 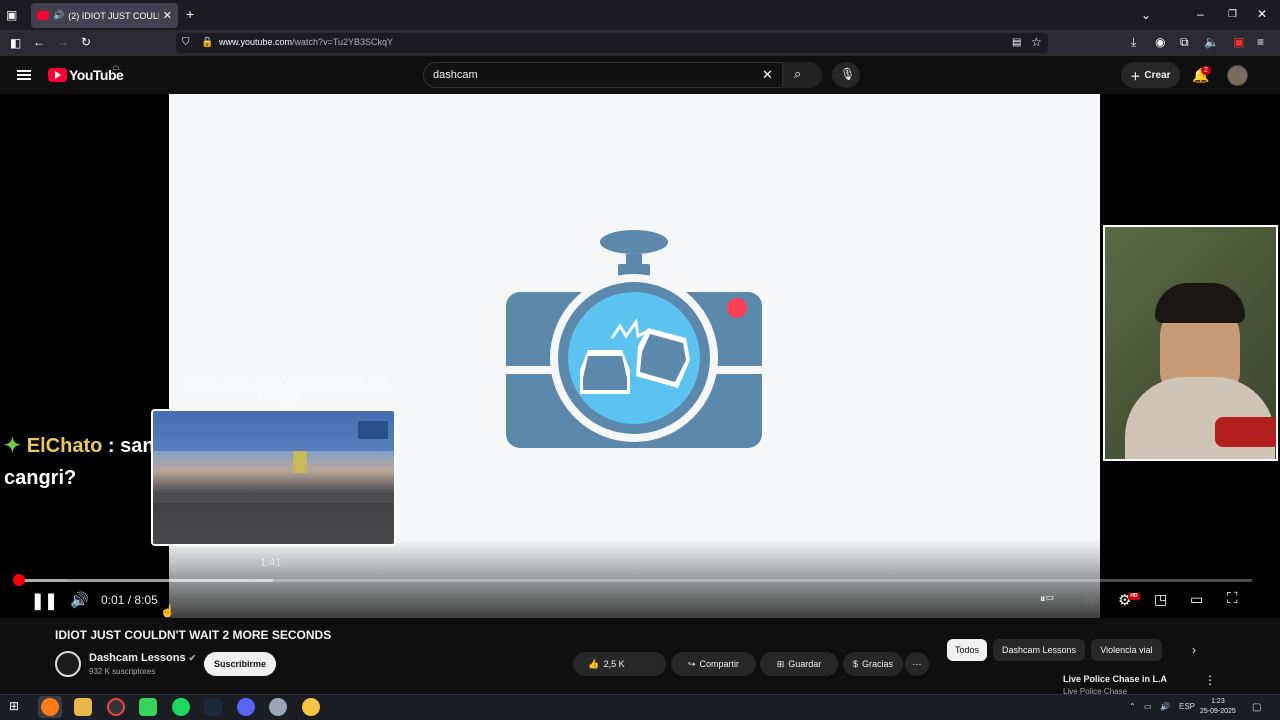 What do you see at coordinates (1016, 43) in the screenshot?
I see `reader-view-icon: ▤` at bounding box center [1016, 43].